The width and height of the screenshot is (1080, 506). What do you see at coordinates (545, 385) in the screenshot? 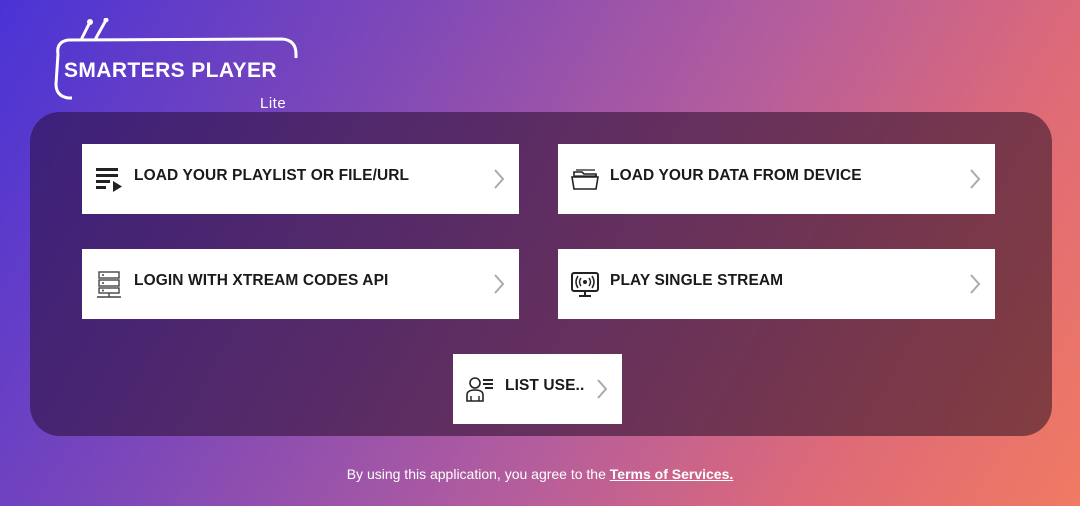
I see `list-users-label: LIST USE..` at bounding box center [545, 385].